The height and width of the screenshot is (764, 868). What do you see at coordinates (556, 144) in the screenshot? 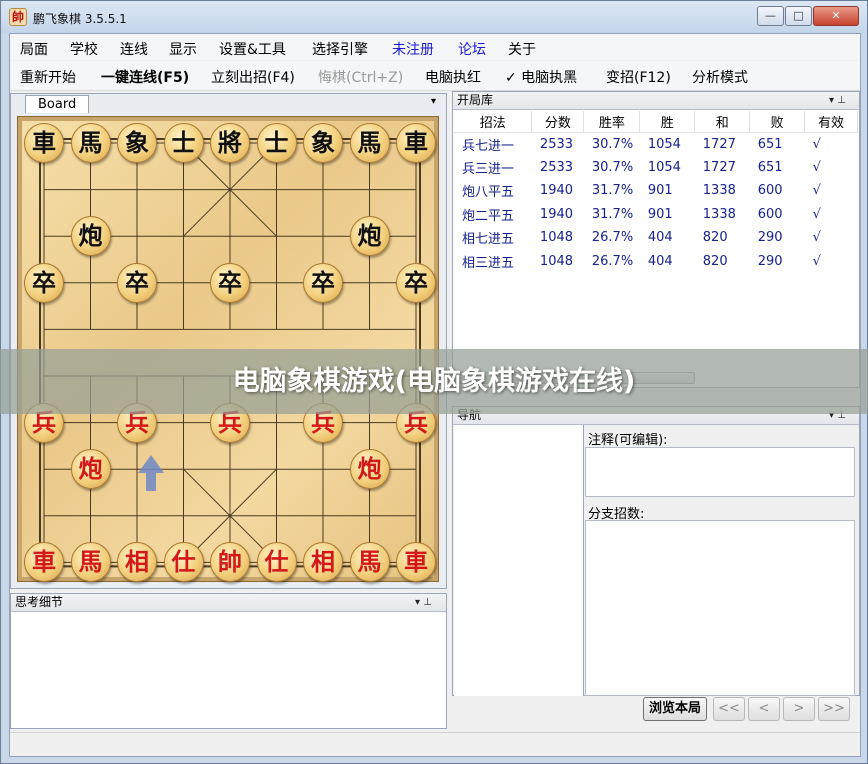
I see `cell-score: 2533` at bounding box center [556, 144].